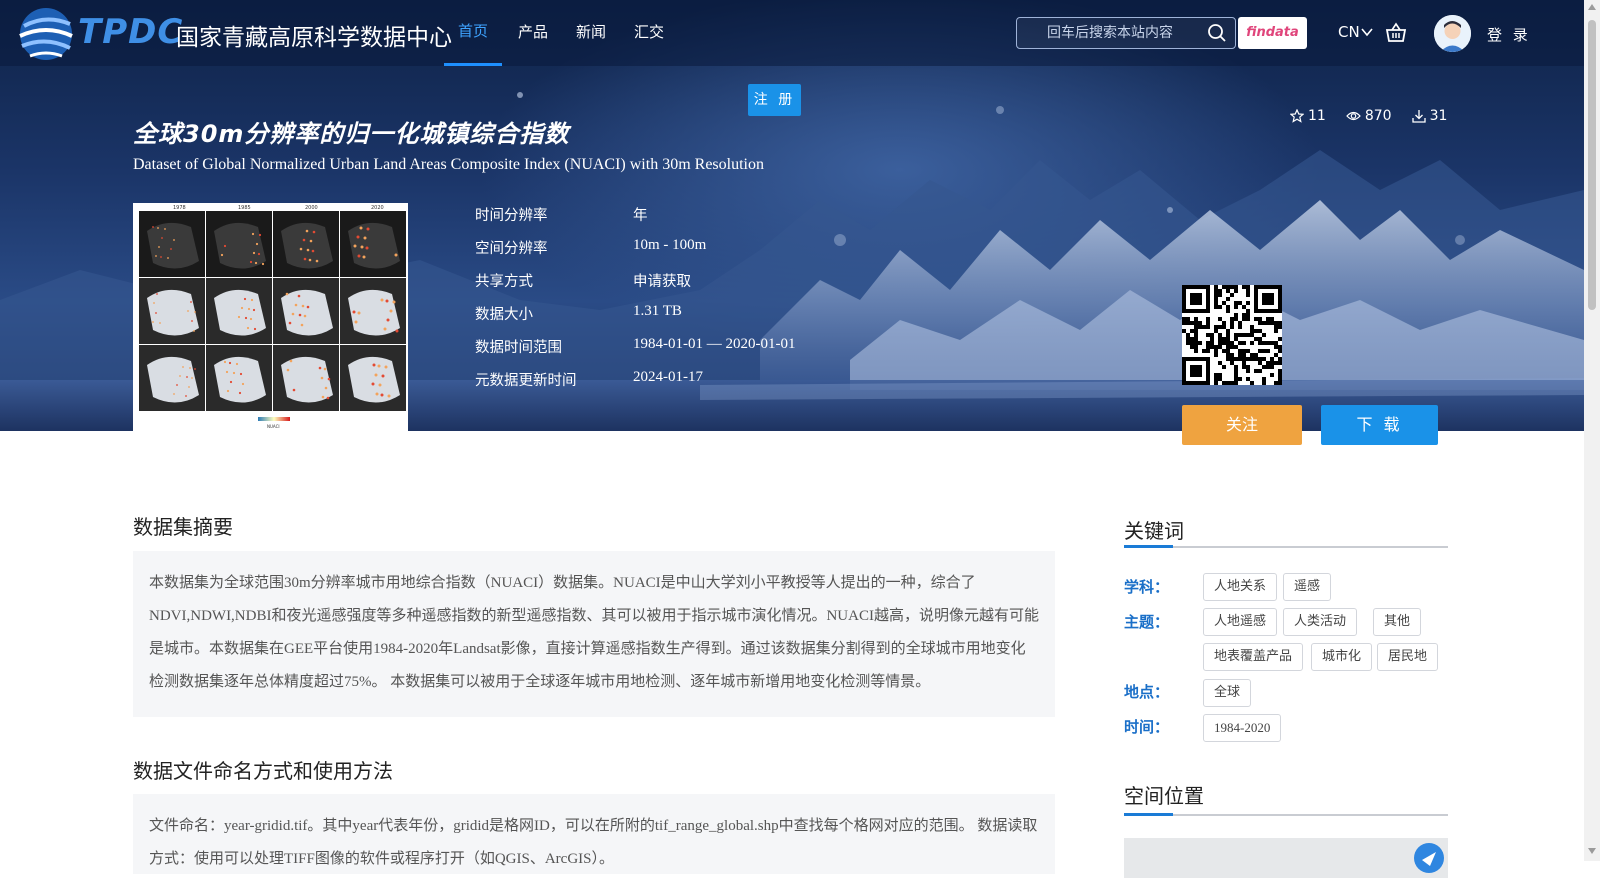  What do you see at coordinates (1240, 622) in the screenshot?
I see `keyword-tag: 人地遥感` at bounding box center [1240, 622].